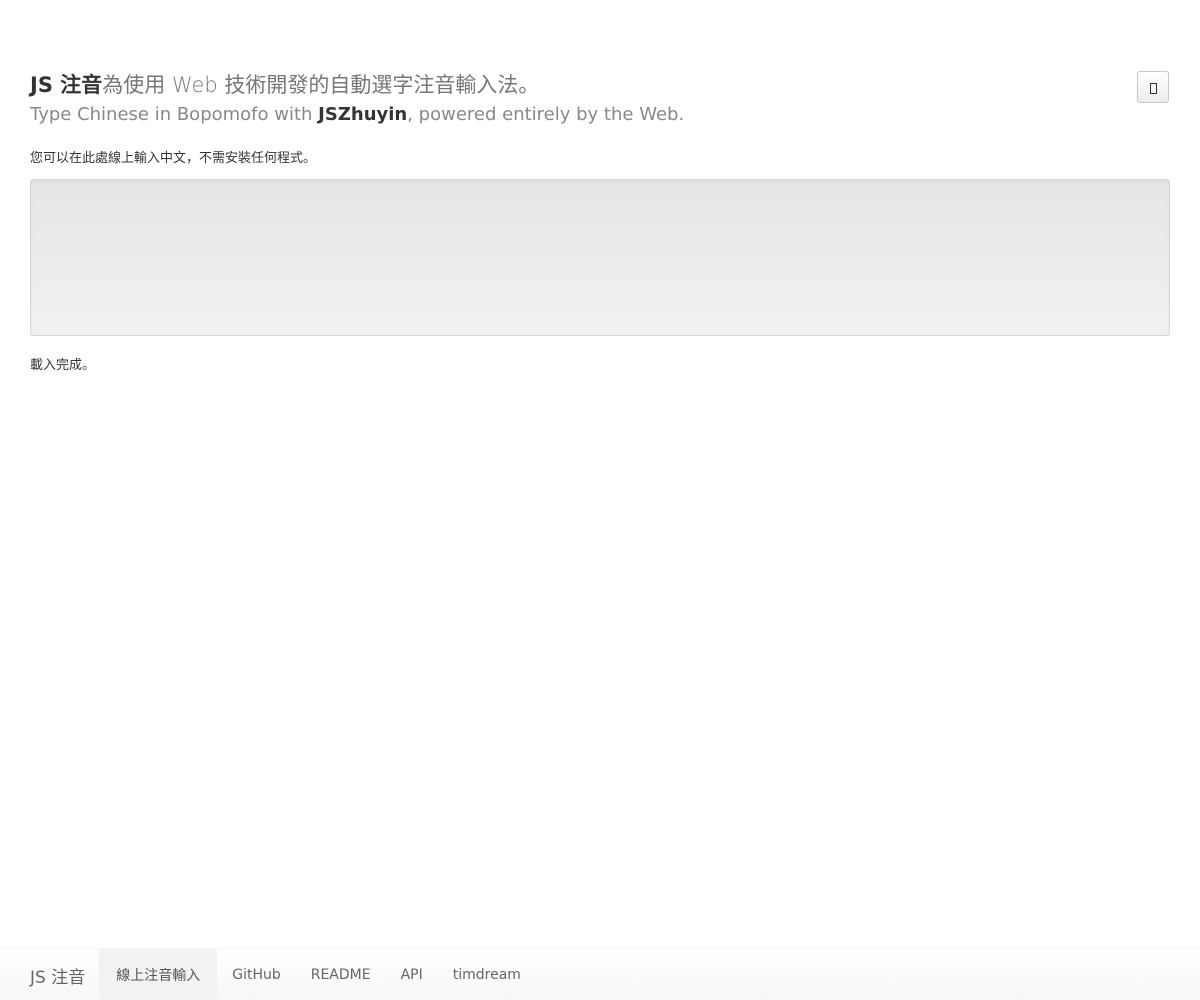  I want to click on title-tagline: 為使用 Web 技術開發的自動選字注音輸入法。, so click(321, 85).